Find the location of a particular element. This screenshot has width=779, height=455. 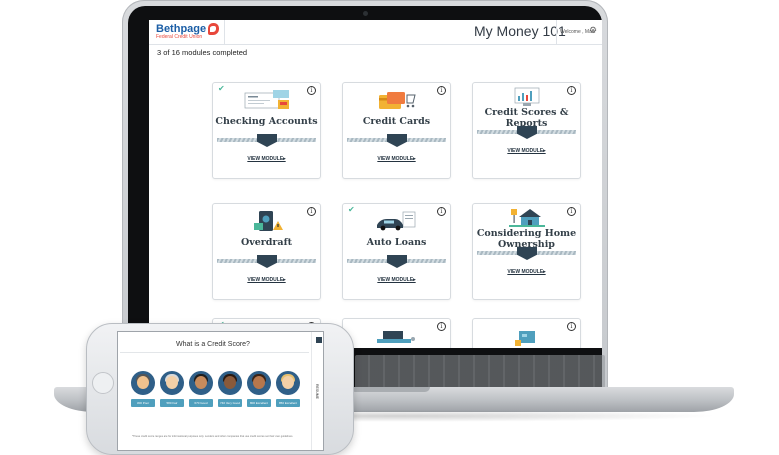

credit-report-illustration-icon is located at coordinates (527, 96).